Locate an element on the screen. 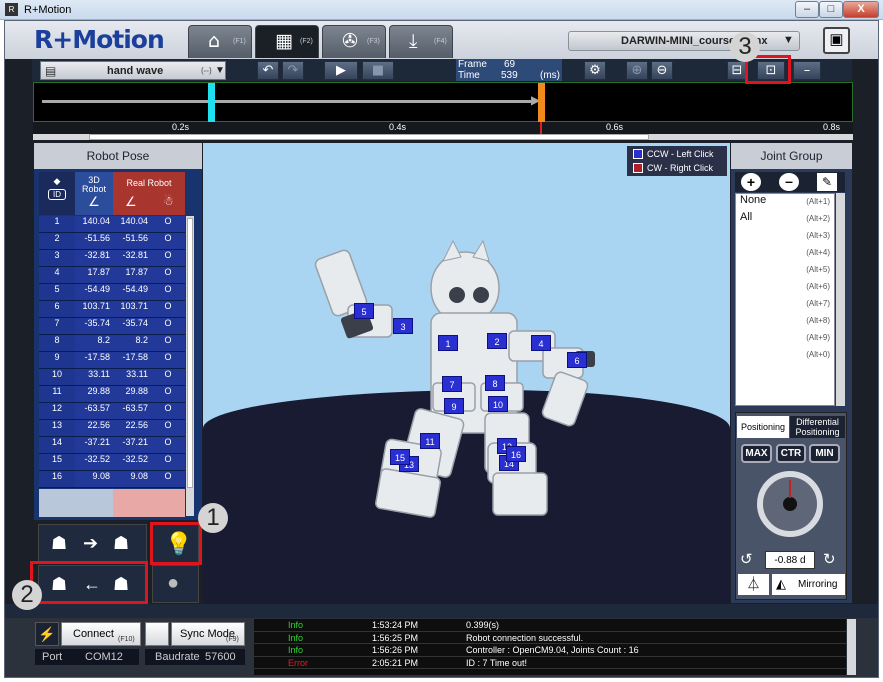  table-row: 13 22.56 22.56 O is located at coordinates (112, 428).